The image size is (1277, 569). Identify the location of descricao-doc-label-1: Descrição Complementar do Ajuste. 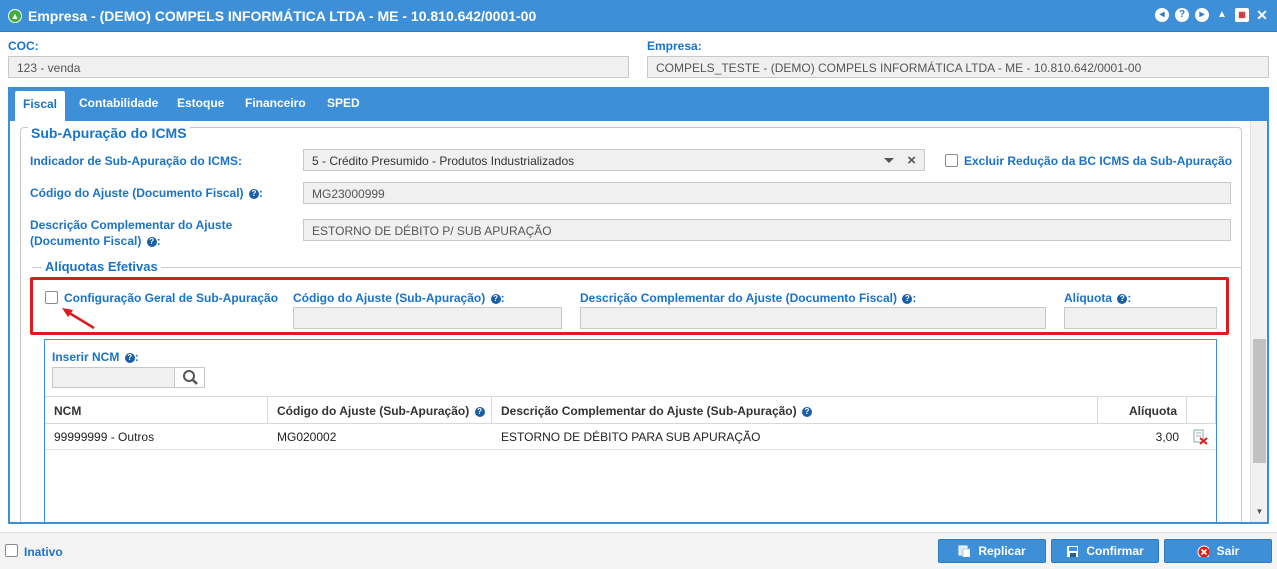
(131, 225).